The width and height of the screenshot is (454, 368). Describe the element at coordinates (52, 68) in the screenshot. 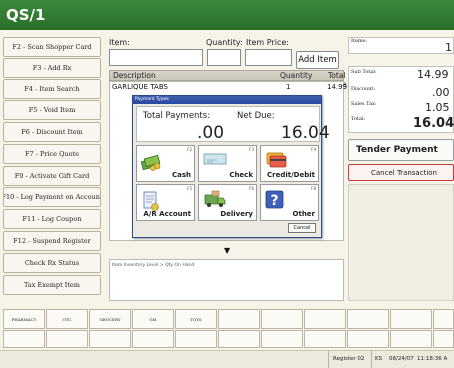

I see `add-rx-button: F3 - Add Rx` at that location.